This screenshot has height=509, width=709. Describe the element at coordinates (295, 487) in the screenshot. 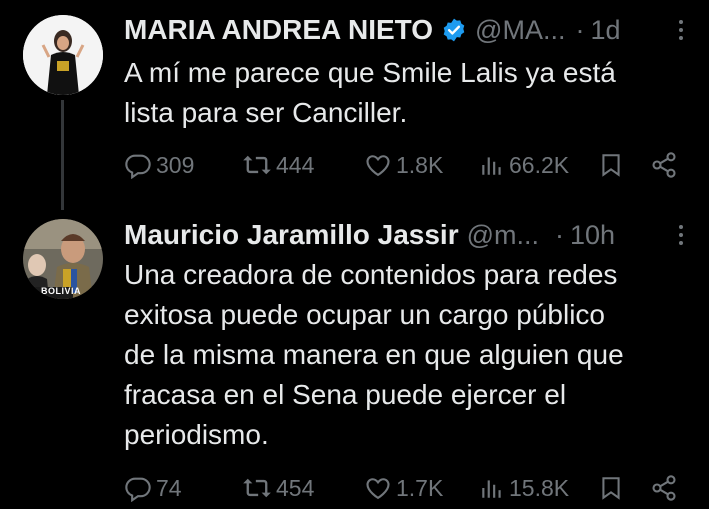

I see `repost-count: 454` at that location.